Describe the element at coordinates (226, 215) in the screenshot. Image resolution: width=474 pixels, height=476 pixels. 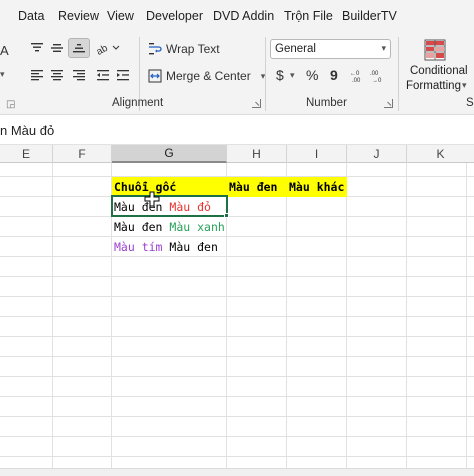
I see `fill-handle` at that location.